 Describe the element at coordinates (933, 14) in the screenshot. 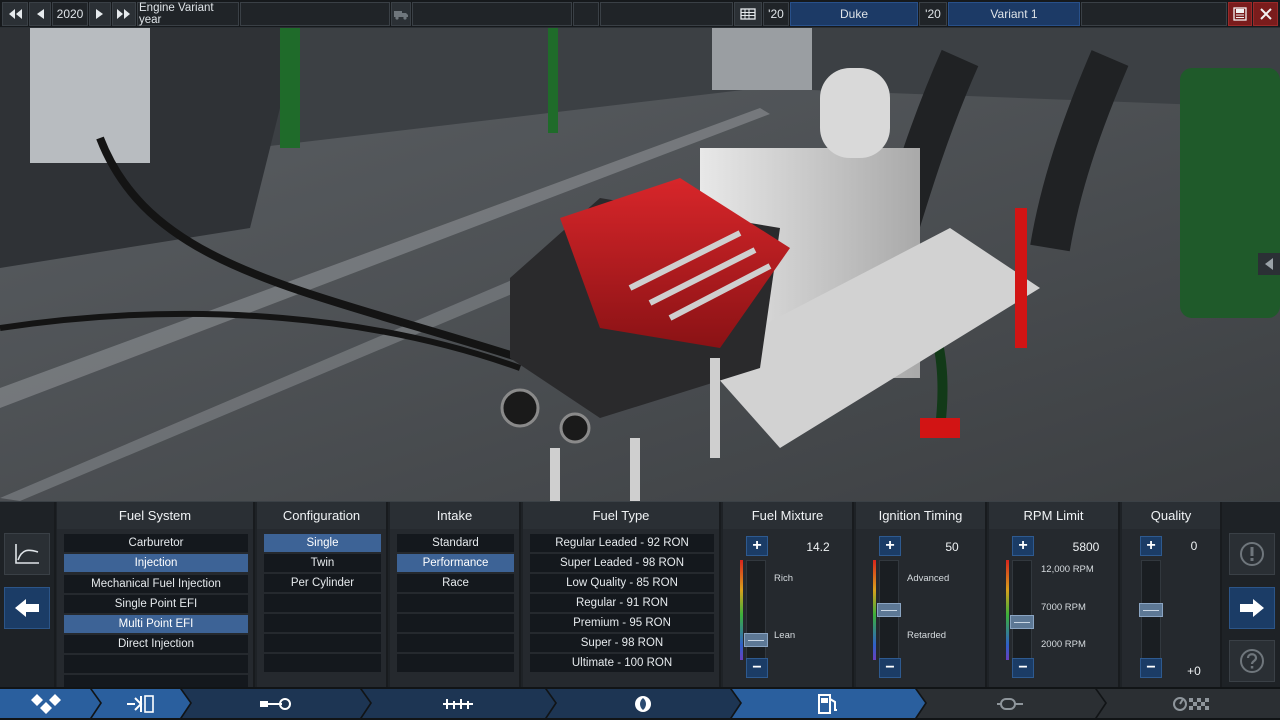

I see `variant-year: '20` at that location.